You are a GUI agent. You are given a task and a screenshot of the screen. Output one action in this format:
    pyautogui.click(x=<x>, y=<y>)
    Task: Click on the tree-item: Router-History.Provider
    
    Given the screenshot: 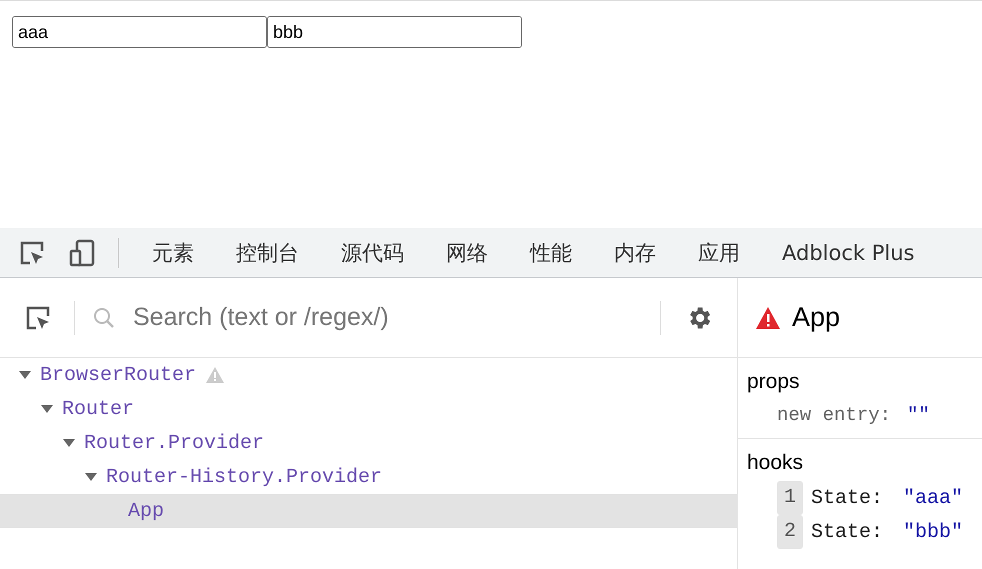 What is the action you would take?
    pyautogui.click(x=368, y=477)
    